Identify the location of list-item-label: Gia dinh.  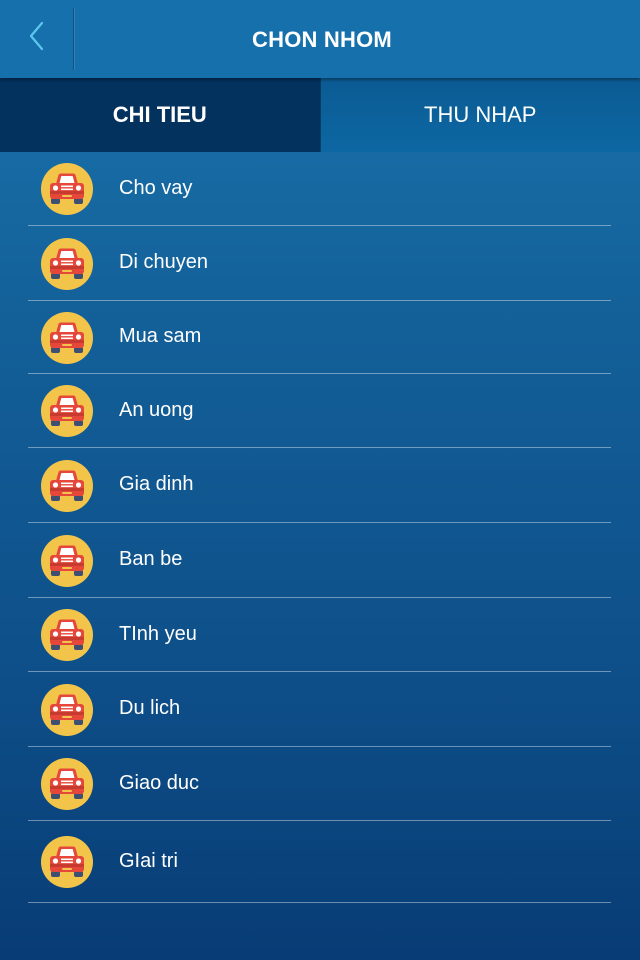
(156, 484).